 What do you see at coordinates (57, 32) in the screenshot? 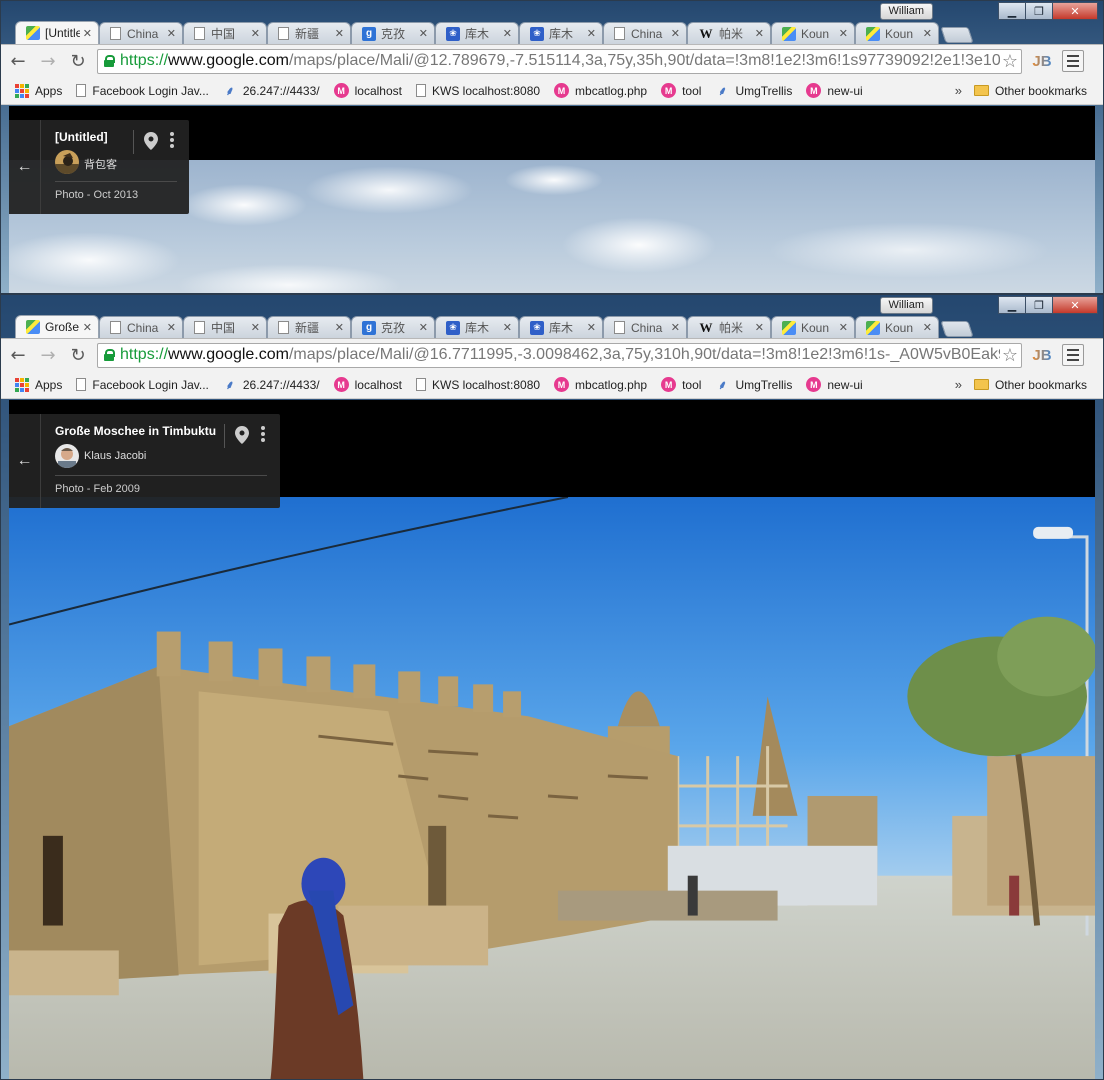
I see `tab-active: [Untitled] ✕` at bounding box center [57, 32].